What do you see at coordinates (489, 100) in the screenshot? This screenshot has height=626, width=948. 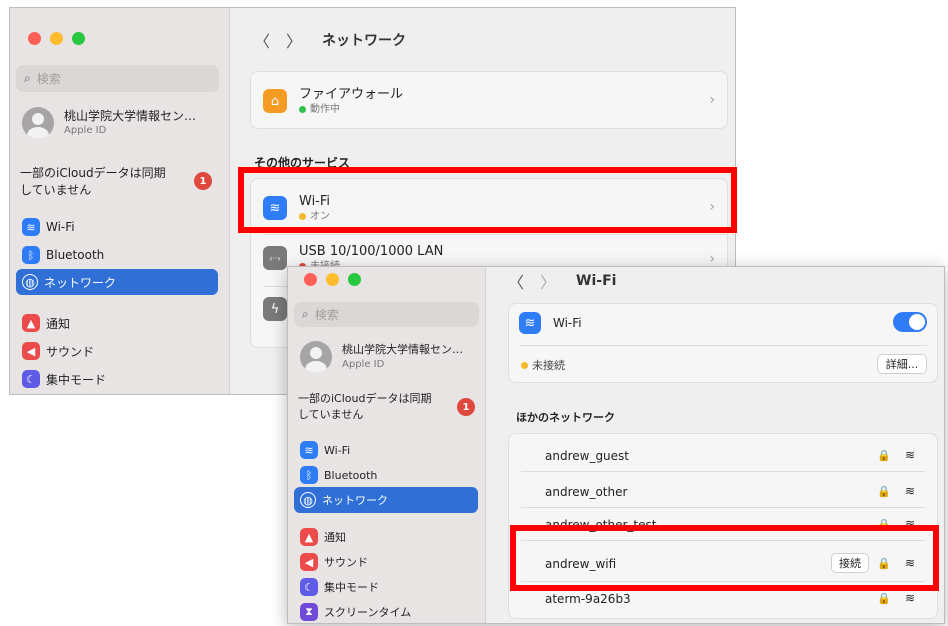 I see `firewall-row: ⌂ ファイアウォール 動作中 ›` at bounding box center [489, 100].